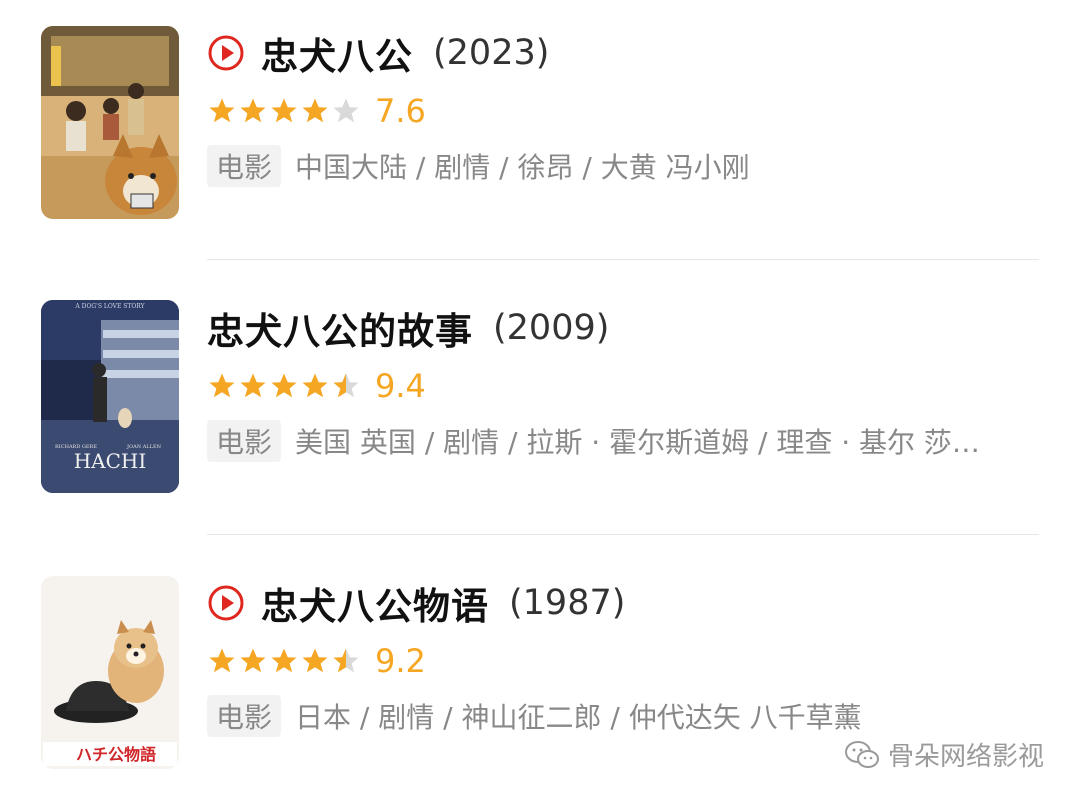 This screenshot has width=1080, height=804. What do you see at coordinates (578, 717) in the screenshot?
I see `movie-meta: 日本 / 剧情 / 神山征二郎 / 仲代达矢 八千草薰` at bounding box center [578, 717].